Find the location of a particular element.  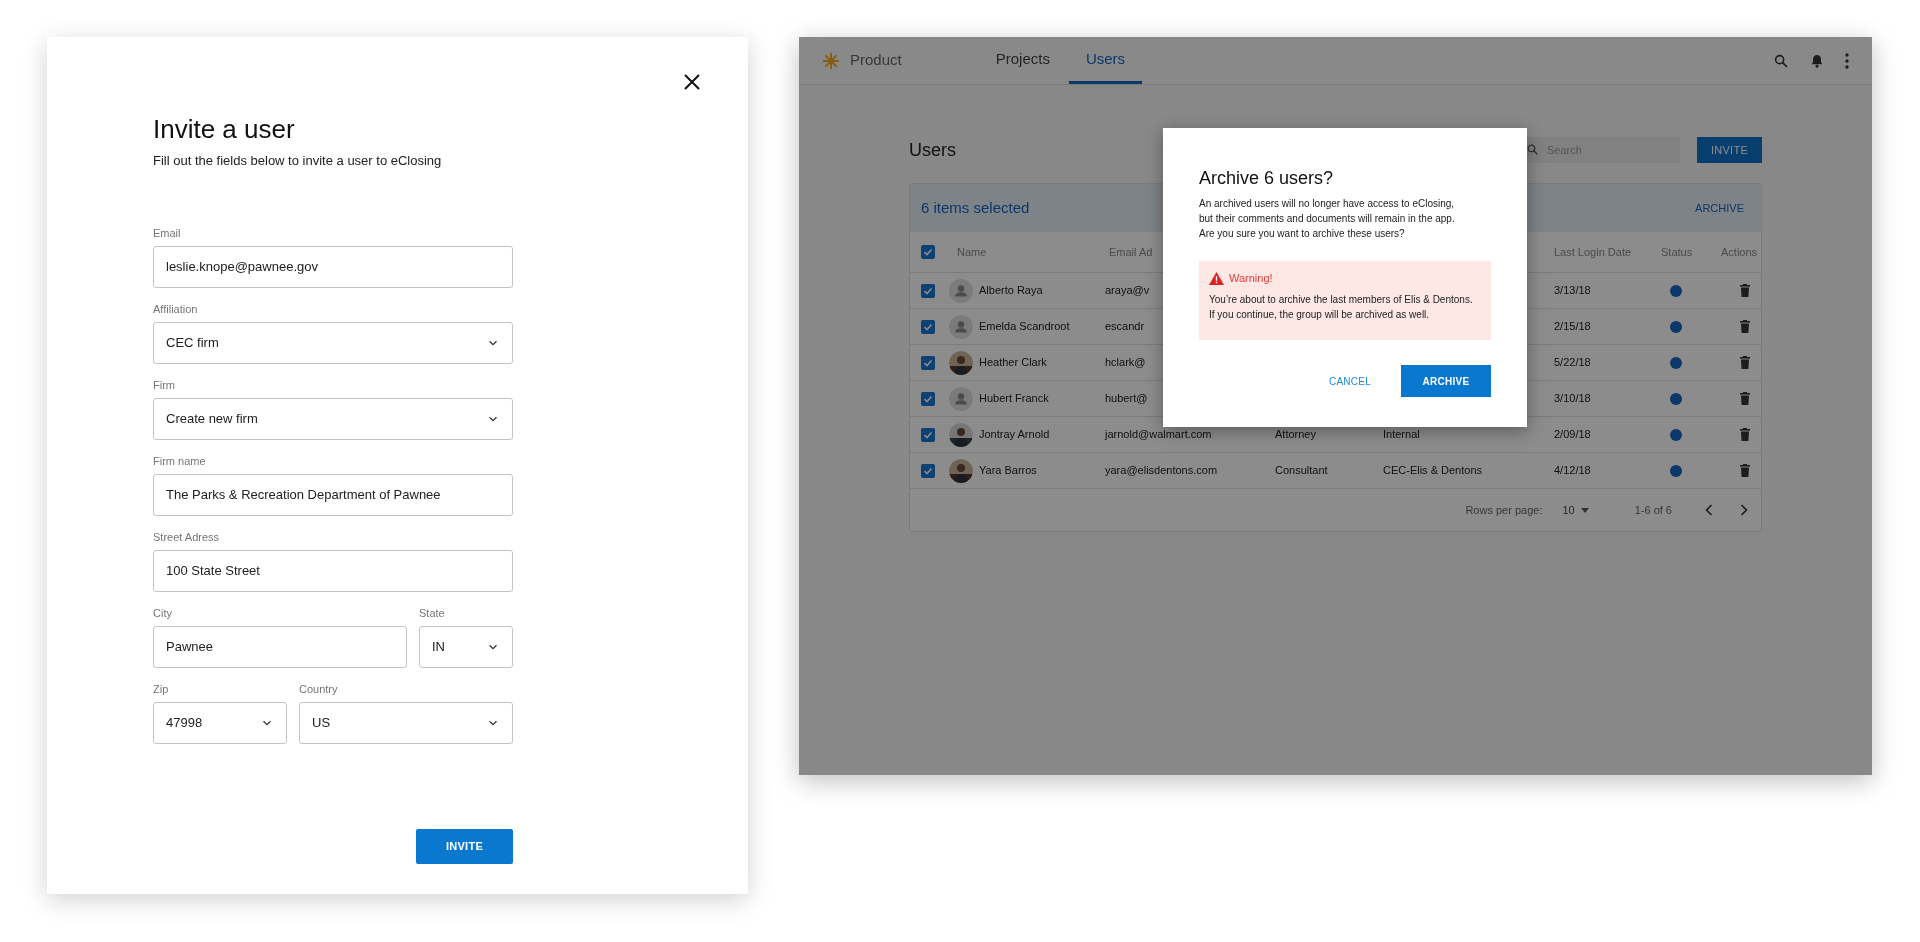

table-cell-text: Alberto Raya is located at coordinates (1011, 291).